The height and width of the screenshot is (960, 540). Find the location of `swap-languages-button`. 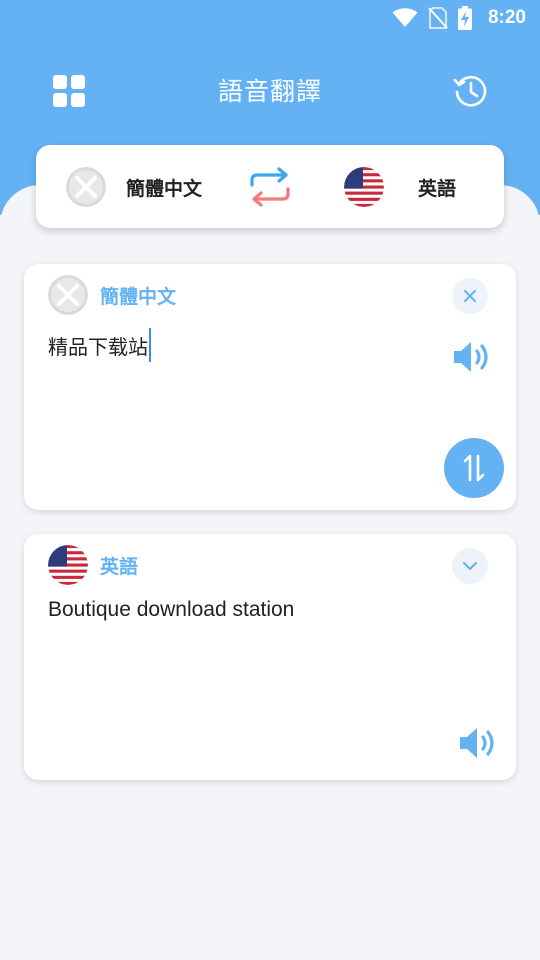

swap-languages-button is located at coordinates (270, 187).